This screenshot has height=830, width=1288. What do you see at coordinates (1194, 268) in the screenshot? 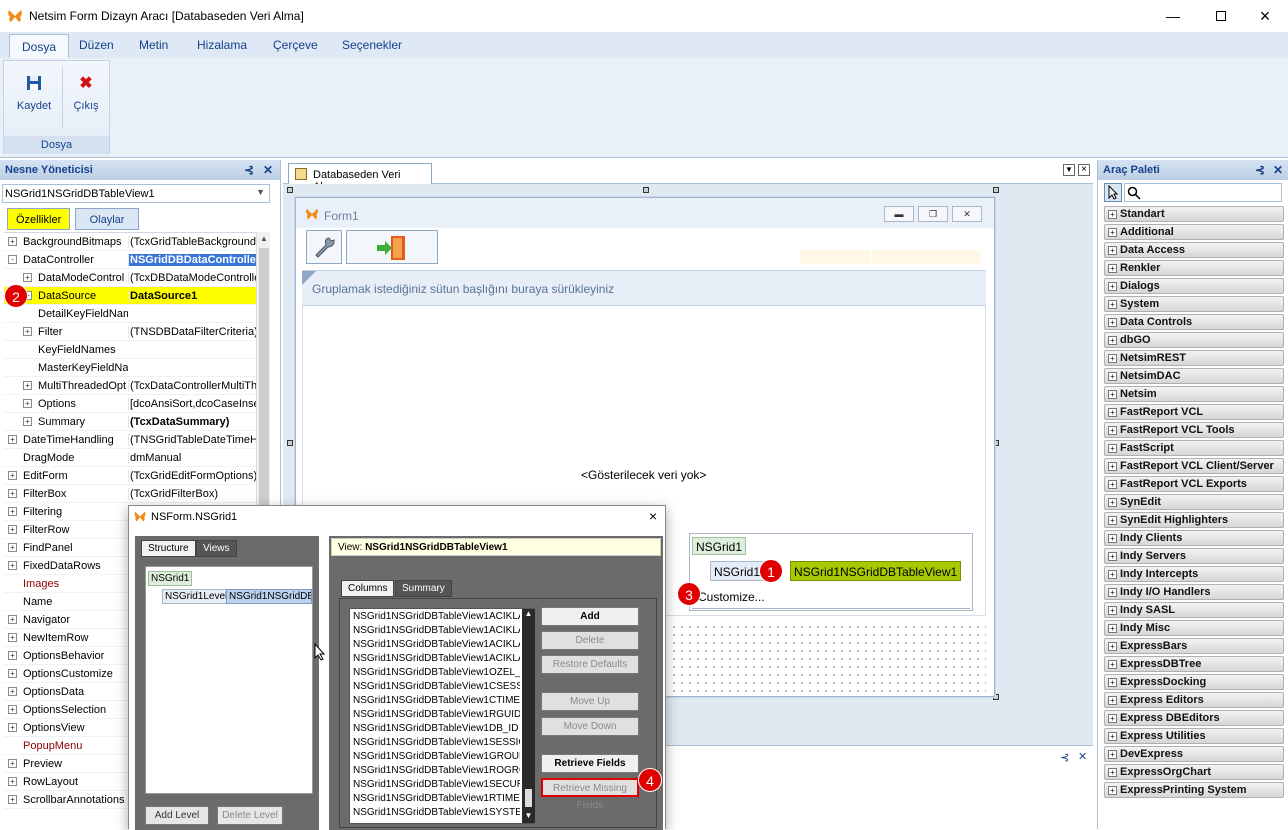
I see `palette-category: + Renkler` at bounding box center [1194, 268].